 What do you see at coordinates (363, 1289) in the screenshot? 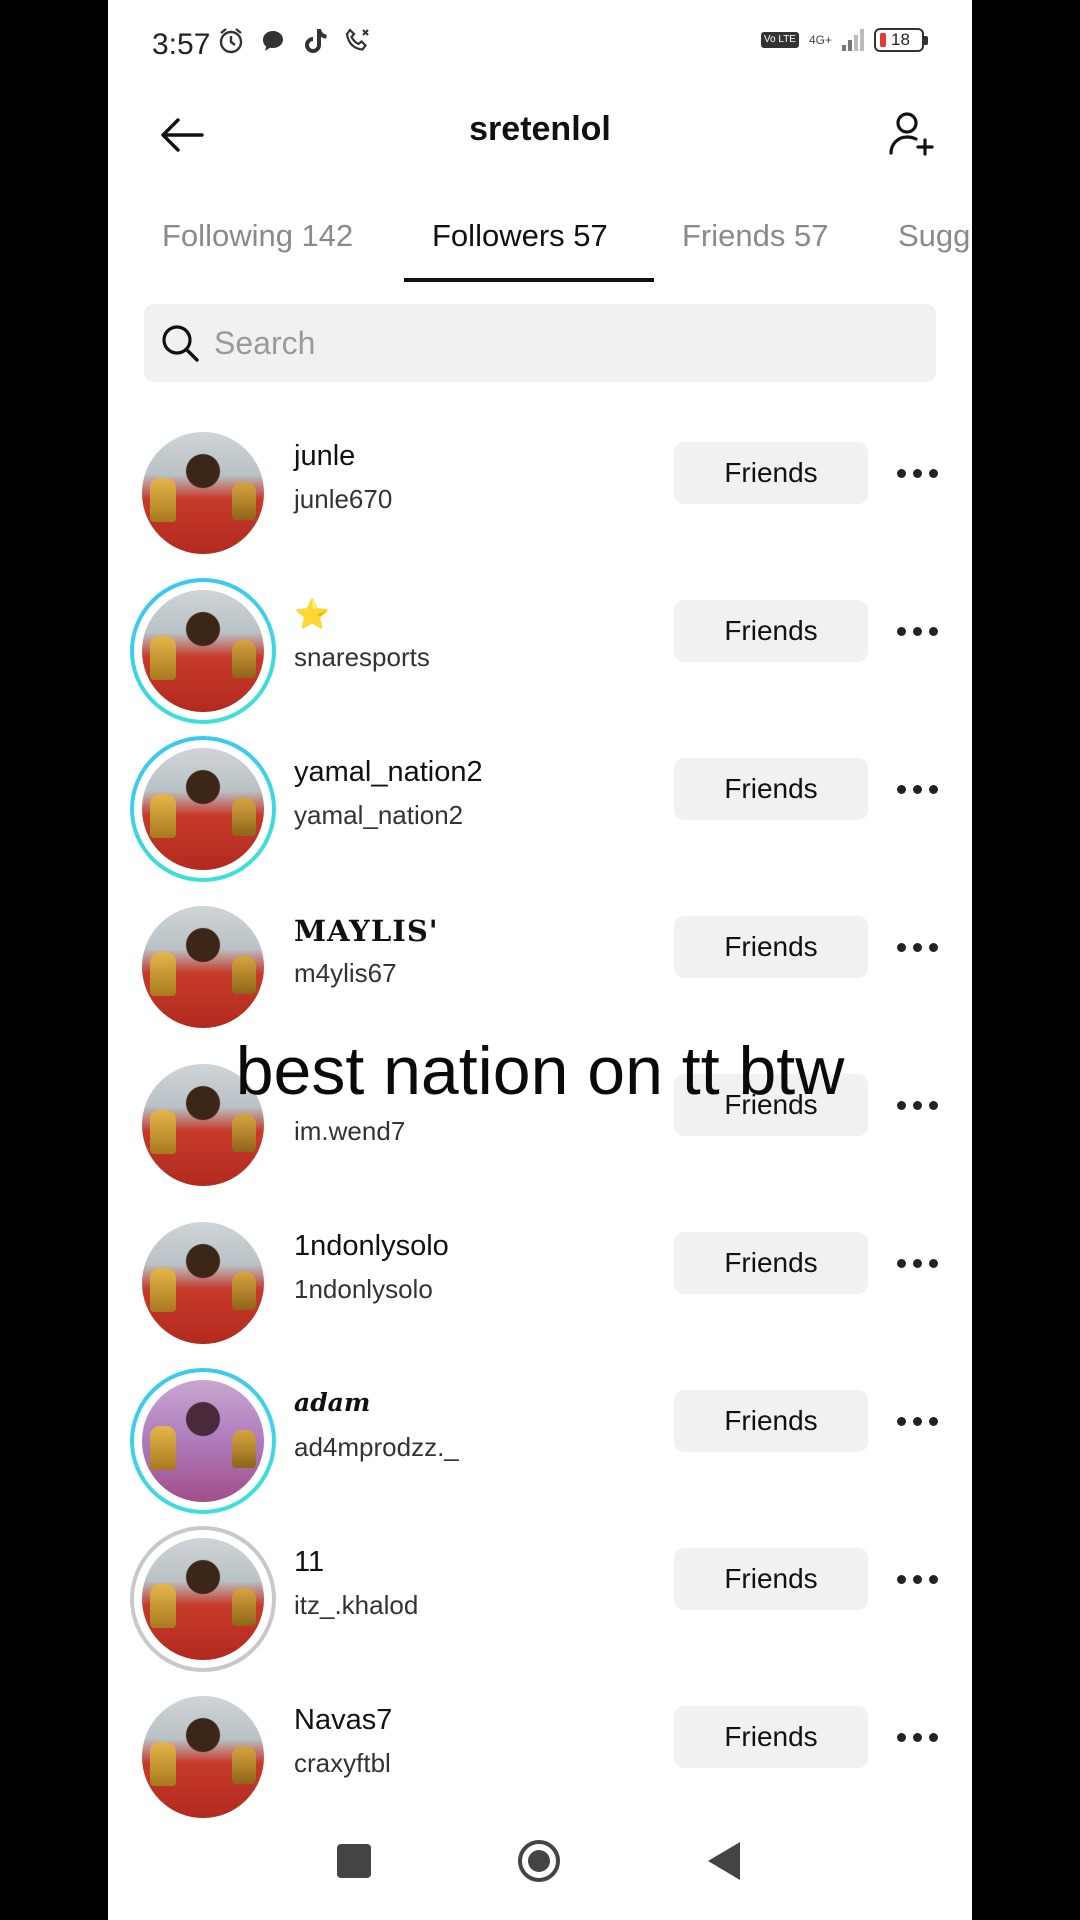
I see `username: 1ndonlysolo` at bounding box center [363, 1289].